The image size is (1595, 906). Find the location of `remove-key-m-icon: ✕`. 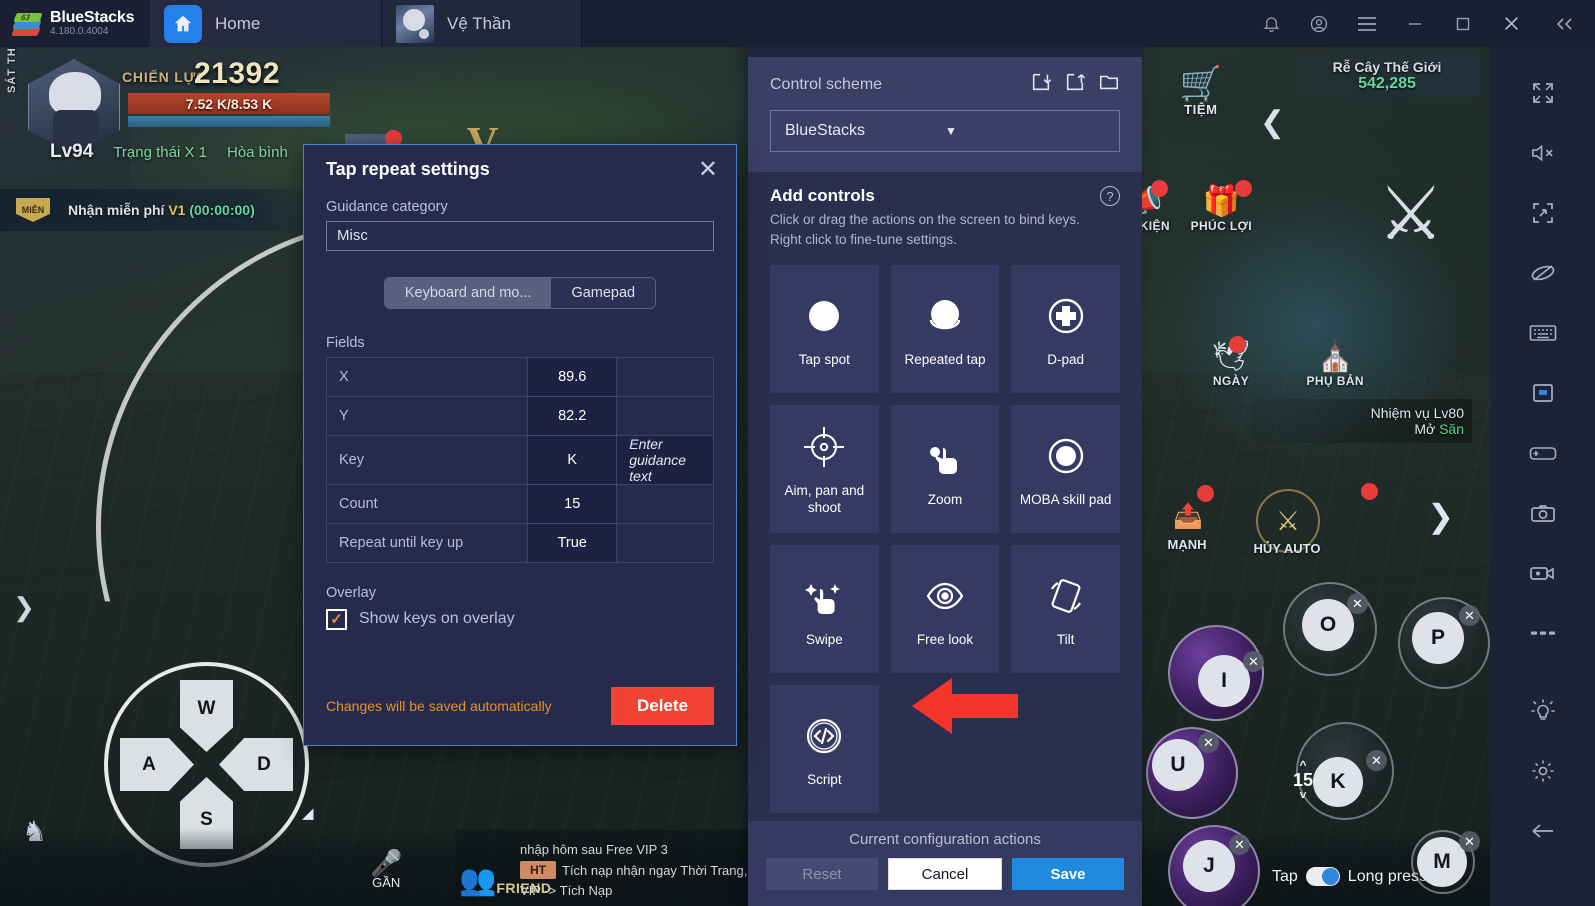

remove-key-m-icon: ✕ is located at coordinates (1469, 841).